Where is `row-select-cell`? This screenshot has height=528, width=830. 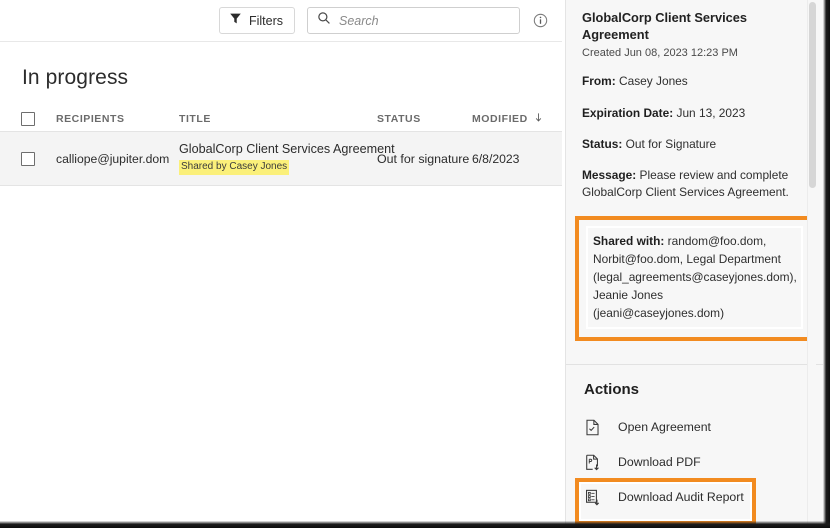
row-select-cell is located at coordinates (28, 158).